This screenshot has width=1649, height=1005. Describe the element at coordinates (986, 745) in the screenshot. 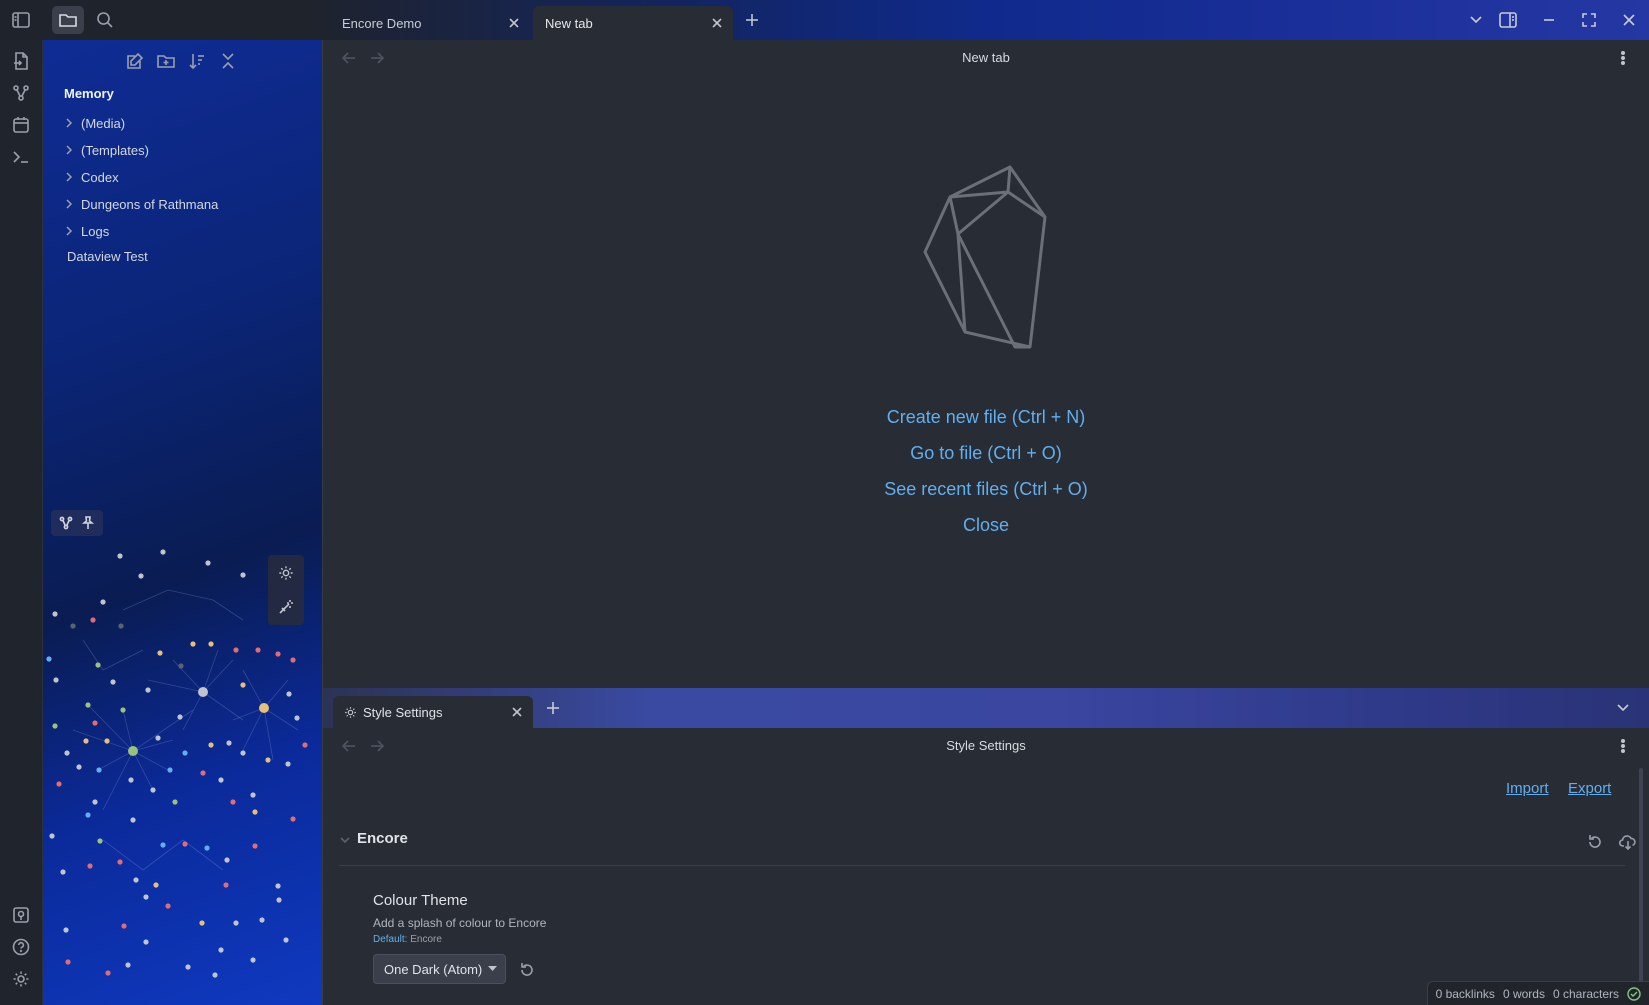

I see `view-header-title: Style Settings` at that location.